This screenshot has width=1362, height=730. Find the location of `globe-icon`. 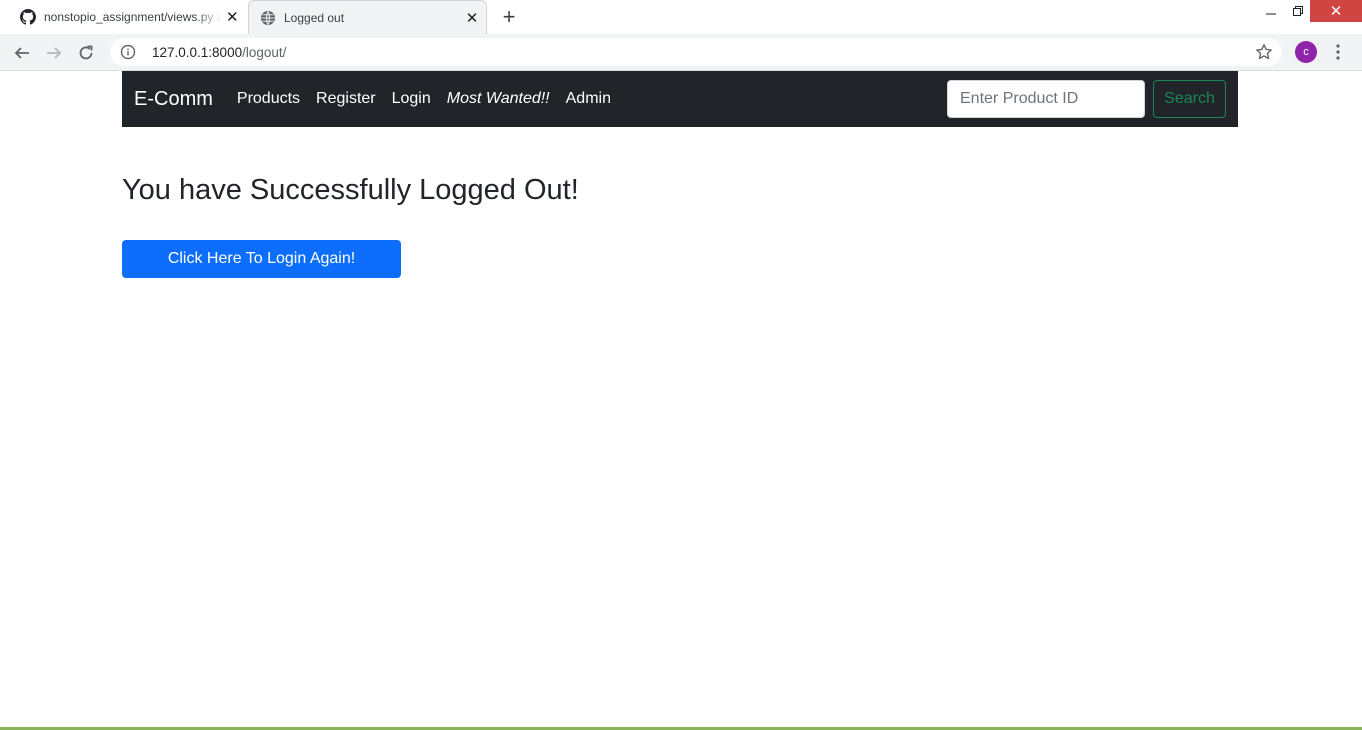

globe-icon is located at coordinates (268, 17).